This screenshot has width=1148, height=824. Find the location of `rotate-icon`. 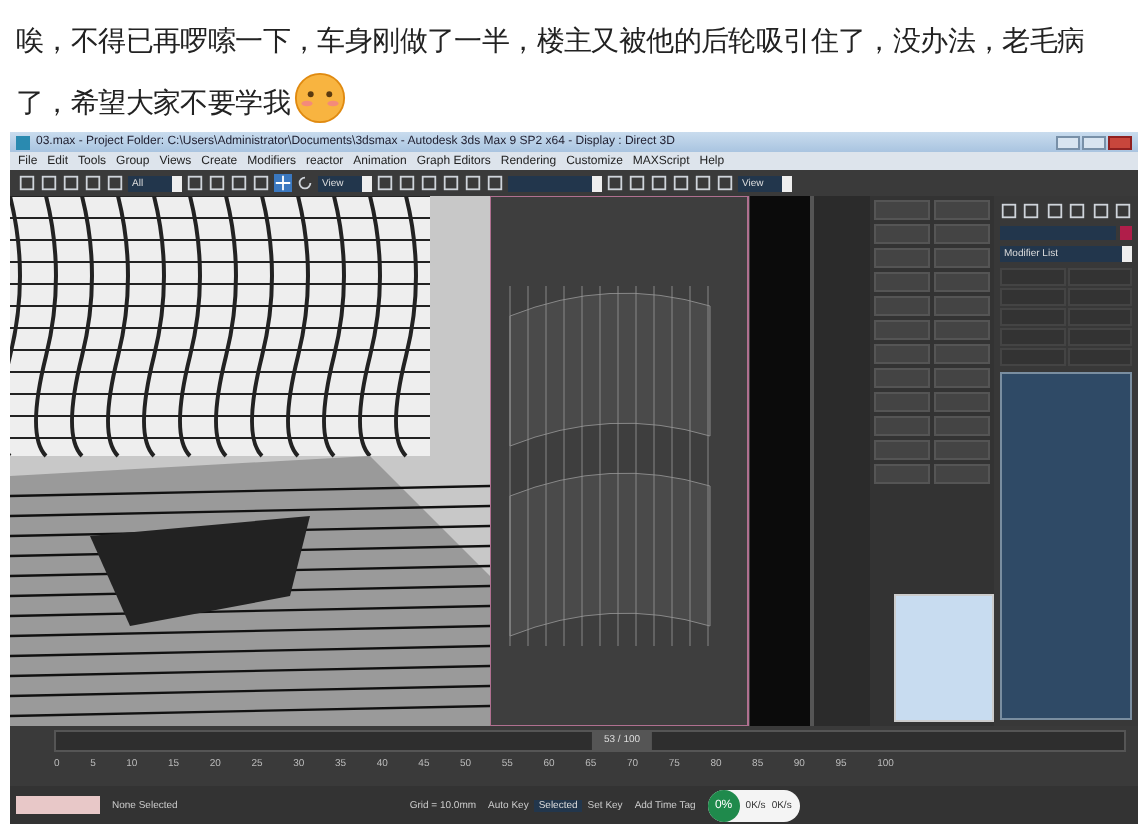

rotate-icon is located at coordinates (305, 183).